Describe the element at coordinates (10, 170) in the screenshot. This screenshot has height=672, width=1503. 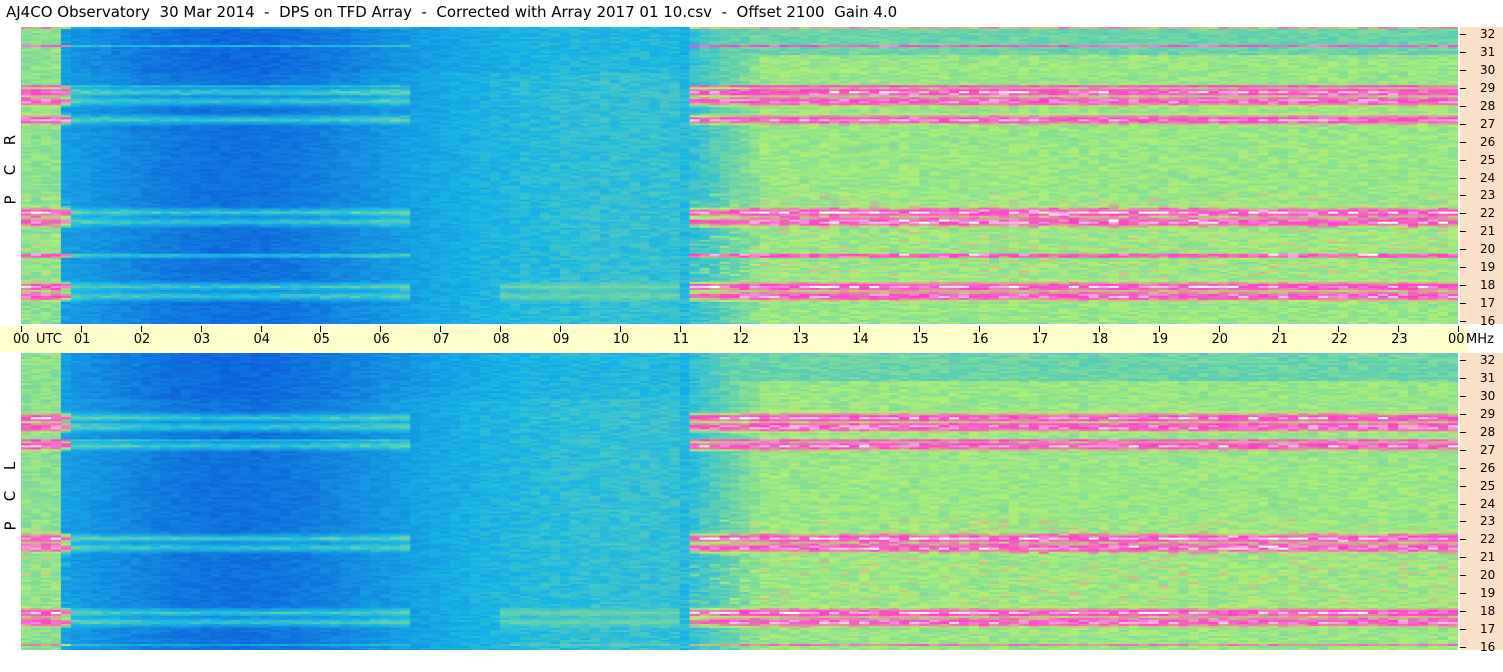
I see `rcp-axis-label: R C P` at that location.